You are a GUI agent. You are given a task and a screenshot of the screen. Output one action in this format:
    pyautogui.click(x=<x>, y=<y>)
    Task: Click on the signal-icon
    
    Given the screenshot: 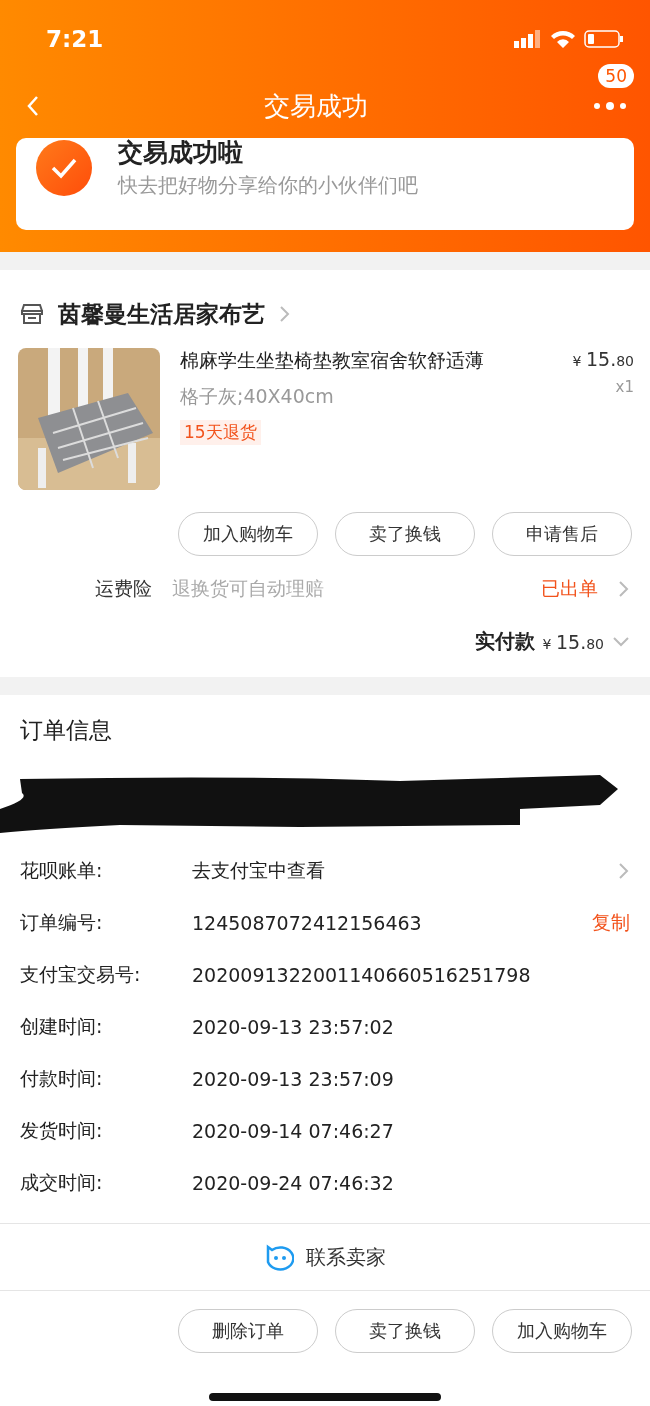 What is the action you would take?
    pyautogui.click(x=528, y=39)
    